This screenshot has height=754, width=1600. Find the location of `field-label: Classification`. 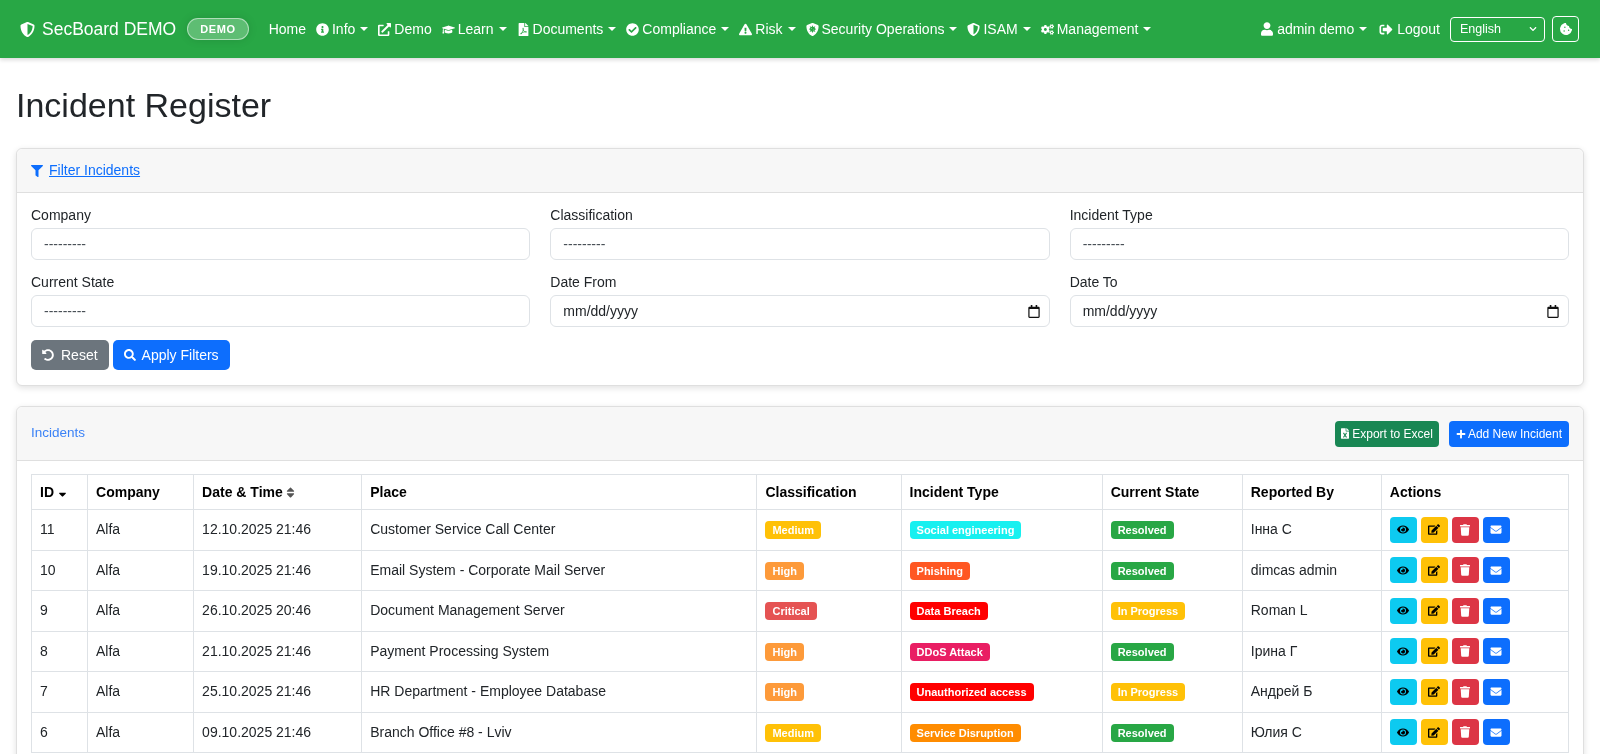

field-label: Classification is located at coordinates (591, 215).